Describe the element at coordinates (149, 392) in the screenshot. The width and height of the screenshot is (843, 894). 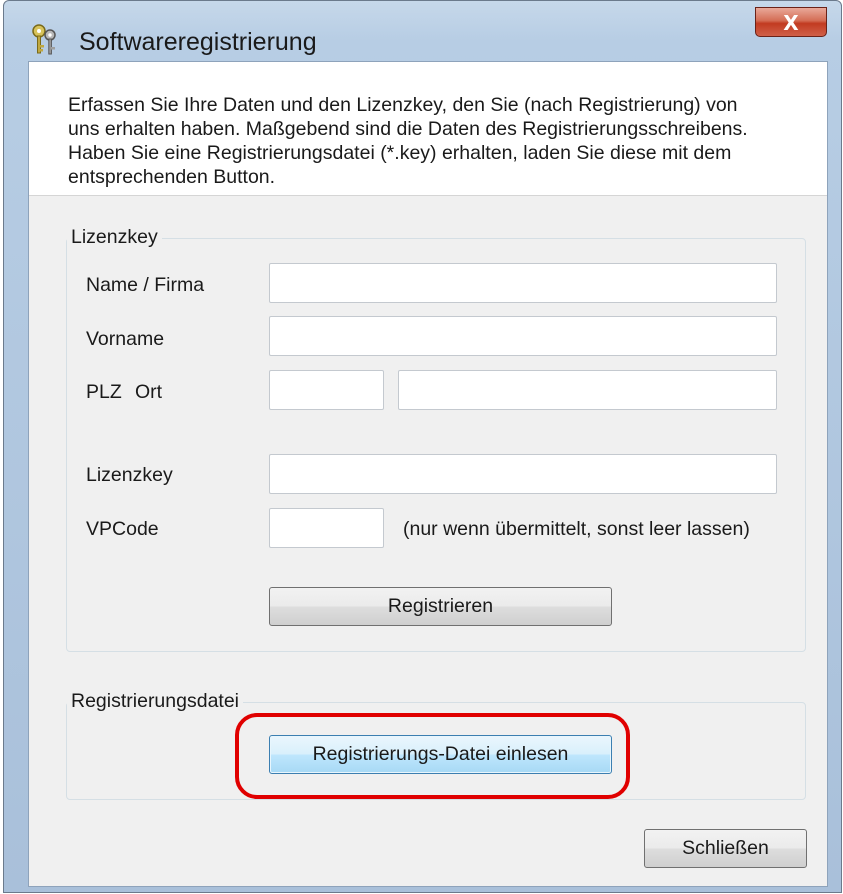
I see `ort-label: Ort` at that location.